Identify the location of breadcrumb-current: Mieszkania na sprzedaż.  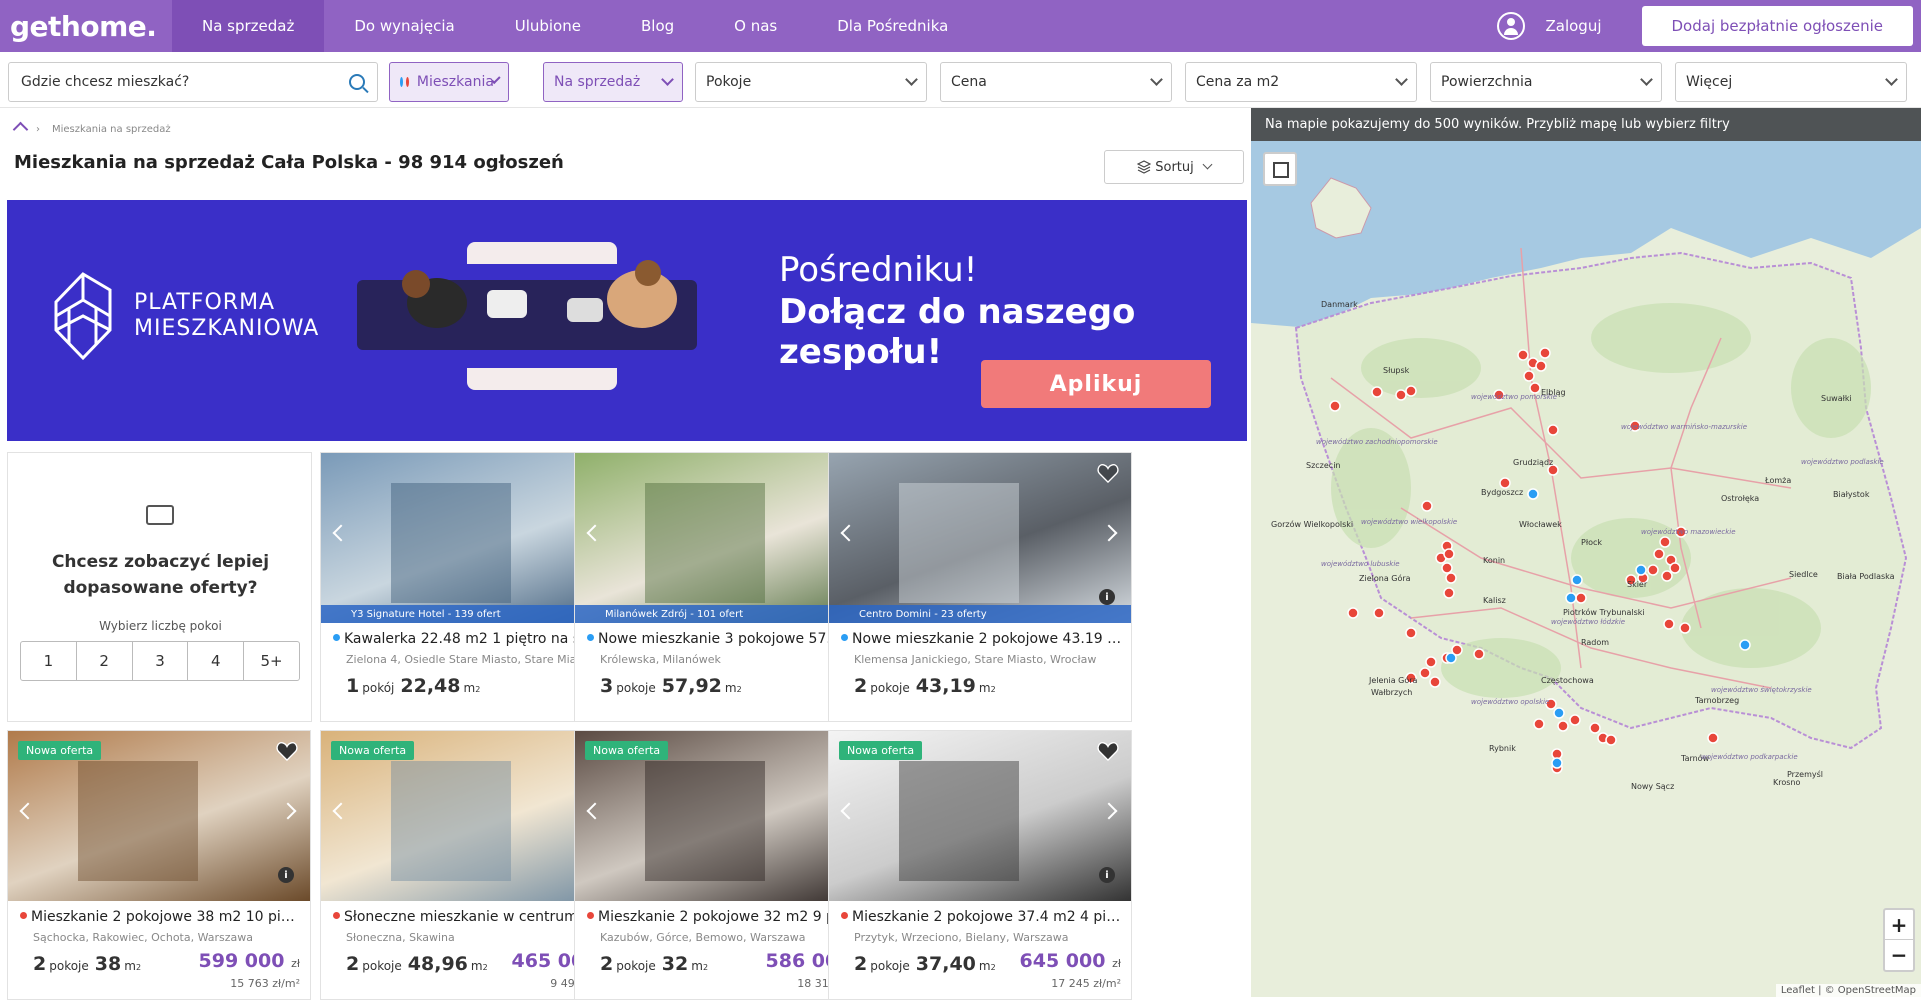
(111, 129).